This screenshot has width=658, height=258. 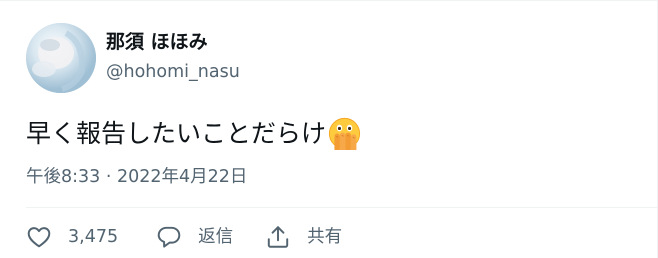 I want to click on tweet-body: 早く報告したいことだらけ, so click(x=176, y=133).